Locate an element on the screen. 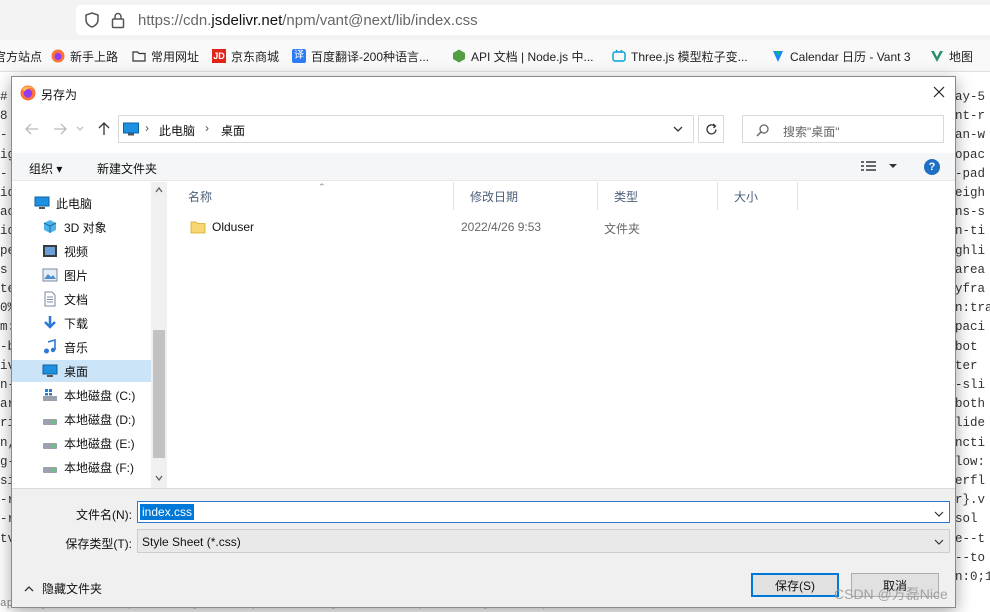 This screenshot has height=612, width=990. sidebar-item-label: 桌面 is located at coordinates (76, 371).